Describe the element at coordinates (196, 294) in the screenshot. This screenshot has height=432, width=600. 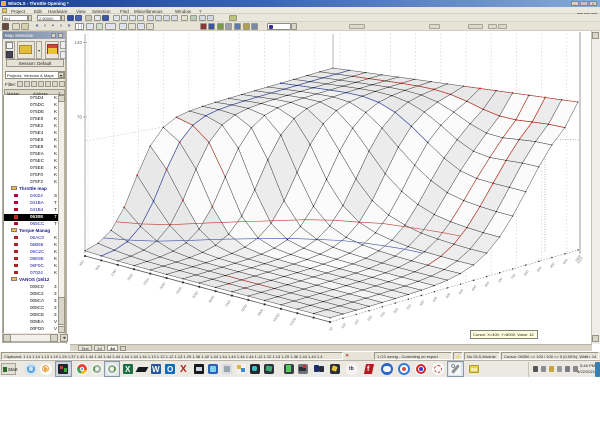
I see `svg-text: 5000` at that location.